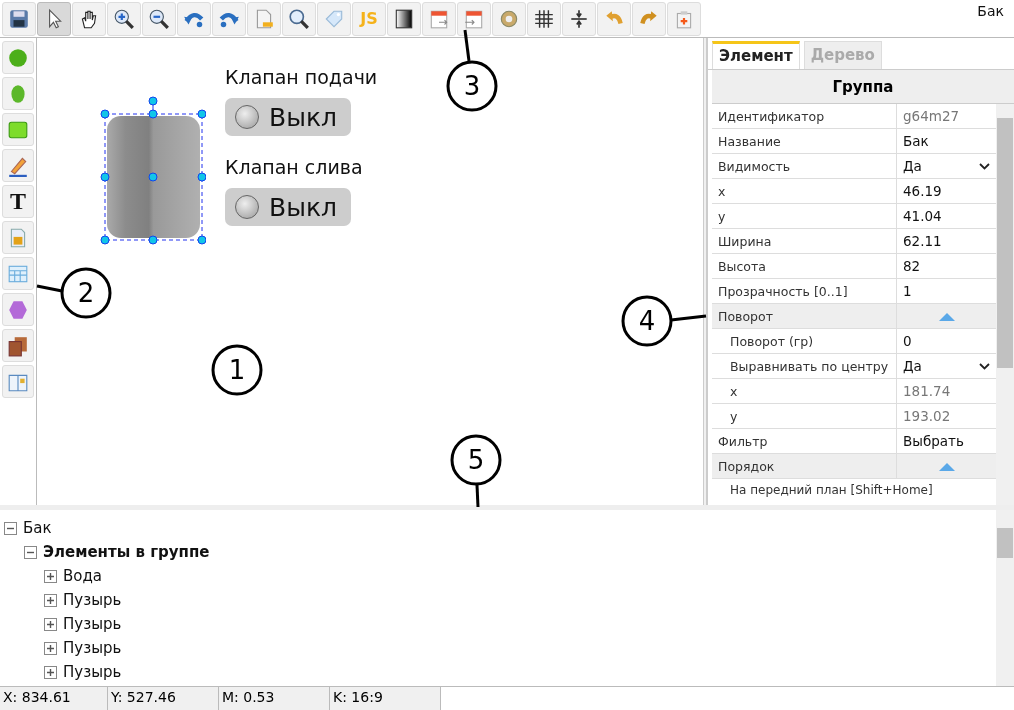  Describe the element at coordinates (274, 698) in the screenshot. I see `status-field: M: 0.53` at that location.